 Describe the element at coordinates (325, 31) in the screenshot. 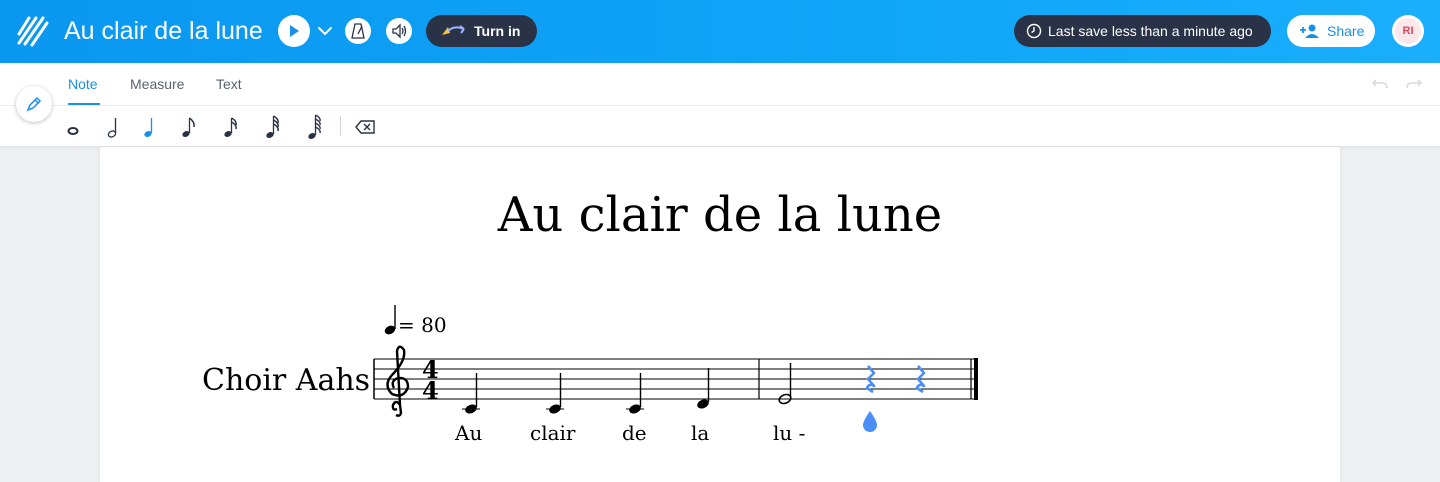

I see `chevron-down-icon` at that location.